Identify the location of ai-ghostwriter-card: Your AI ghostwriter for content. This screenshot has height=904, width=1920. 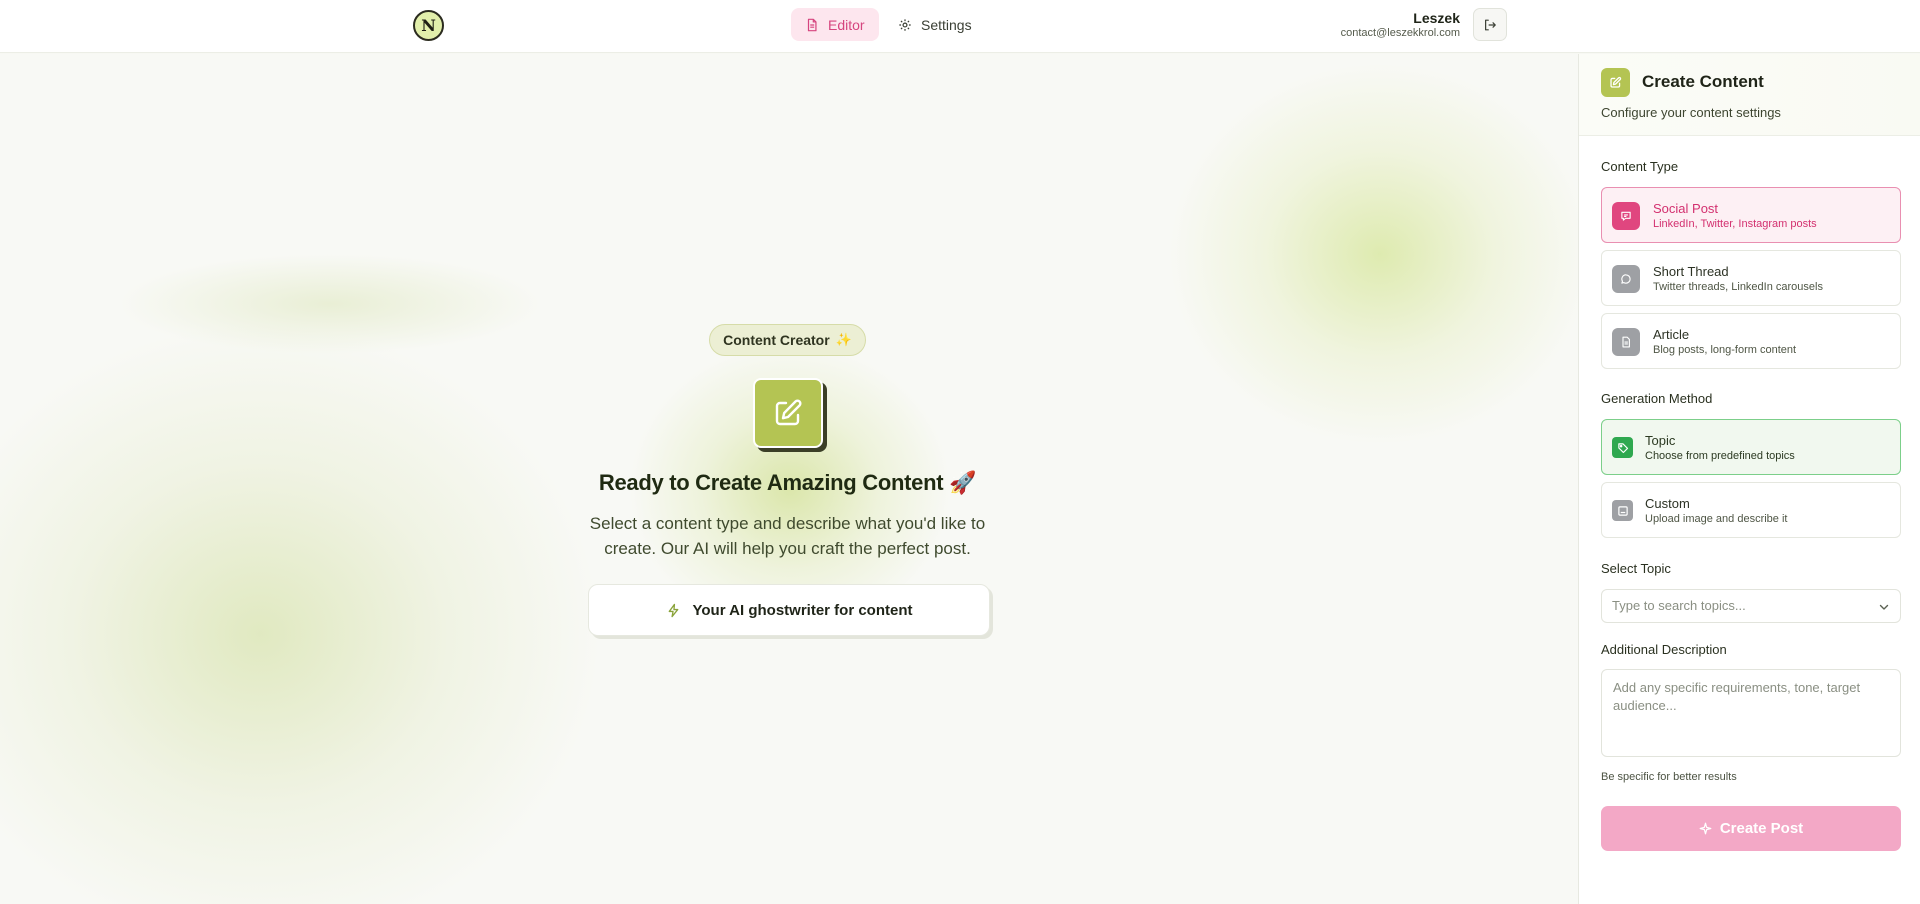
(789, 610).